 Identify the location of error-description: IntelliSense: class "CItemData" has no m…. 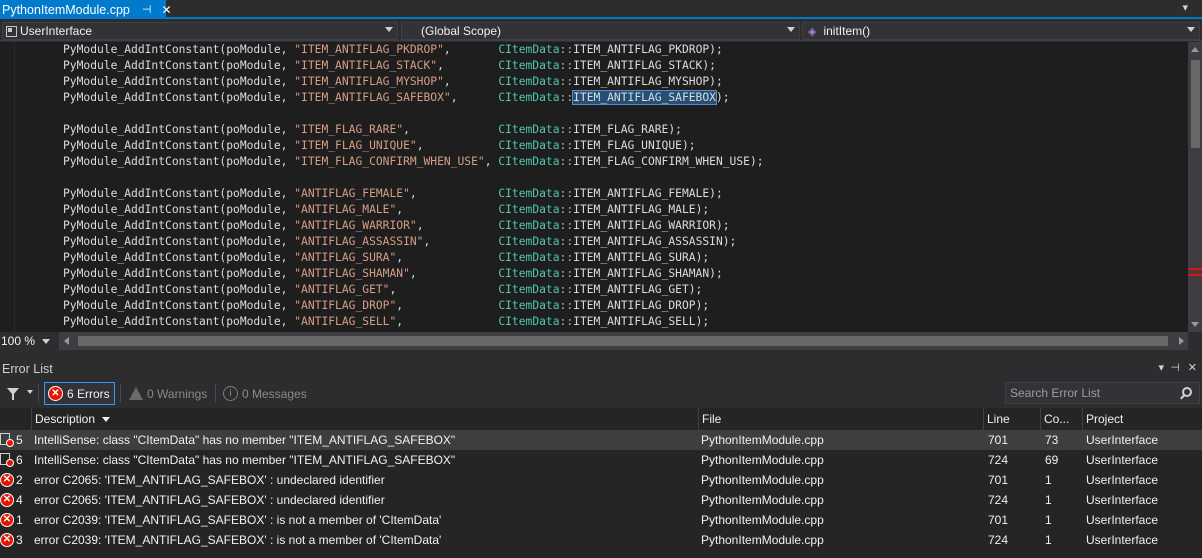
(245, 440).